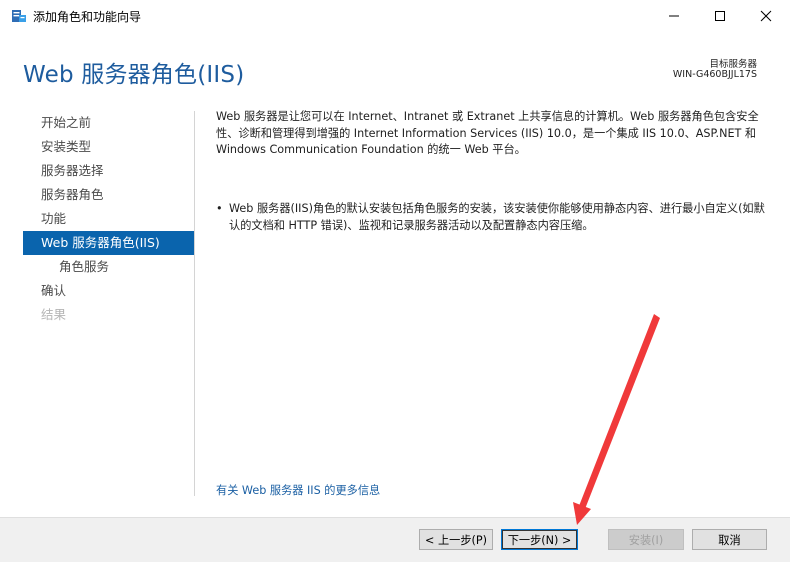 The height and width of the screenshot is (562, 790). What do you see at coordinates (54, 314) in the screenshot?
I see `nav-item-results: 结果` at bounding box center [54, 314].